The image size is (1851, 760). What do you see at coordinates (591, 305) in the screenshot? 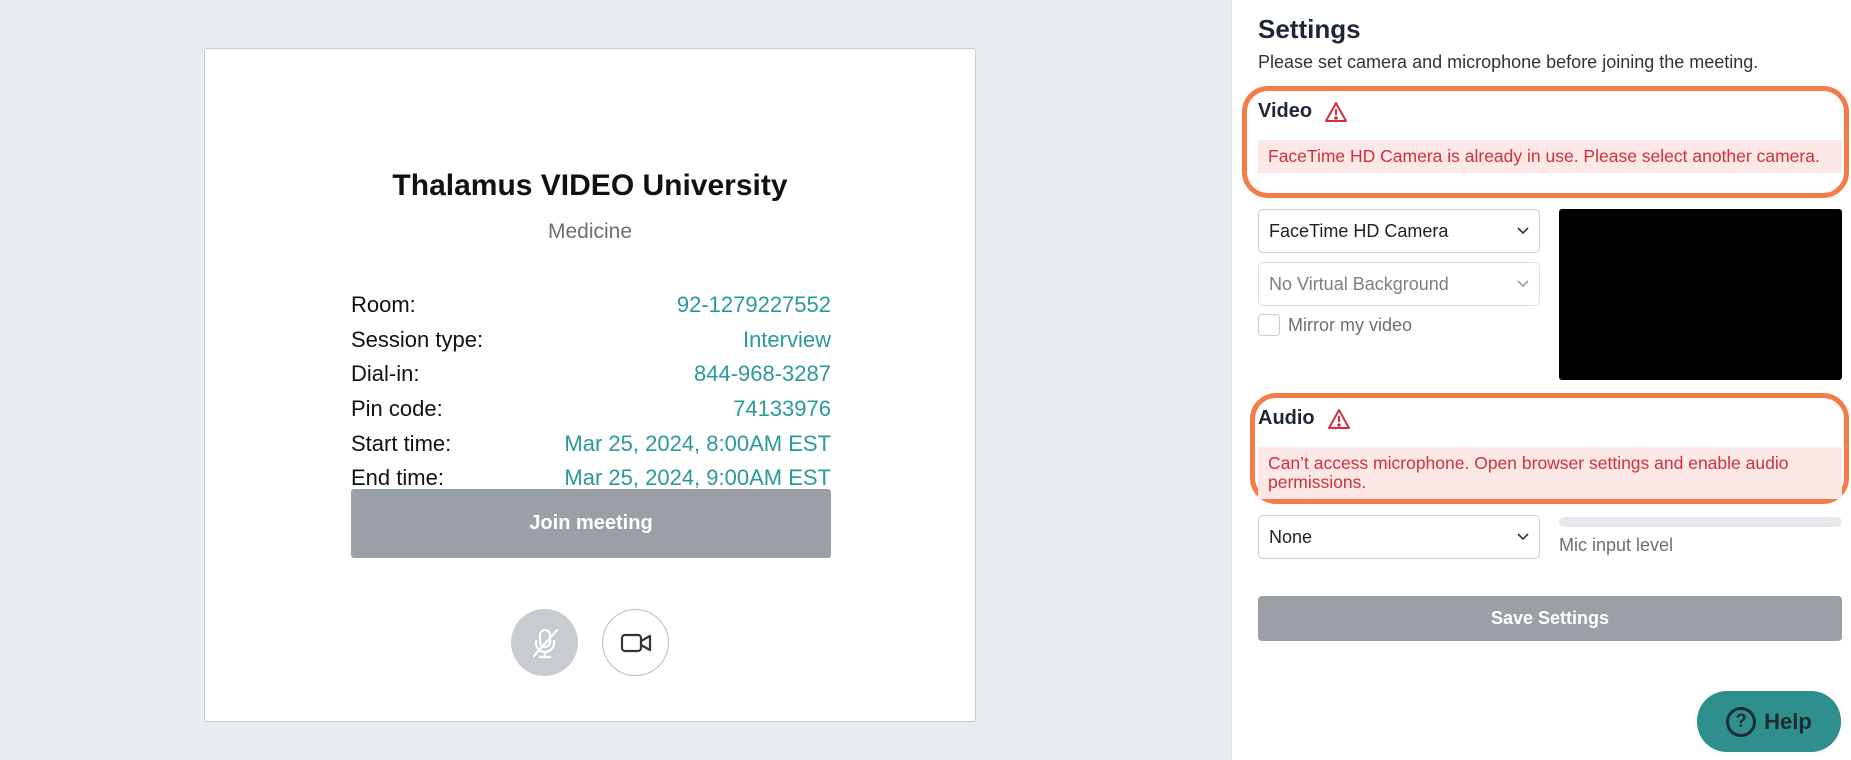
I see `detail-room: Room: 92-1279227552` at bounding box center [591, 305].